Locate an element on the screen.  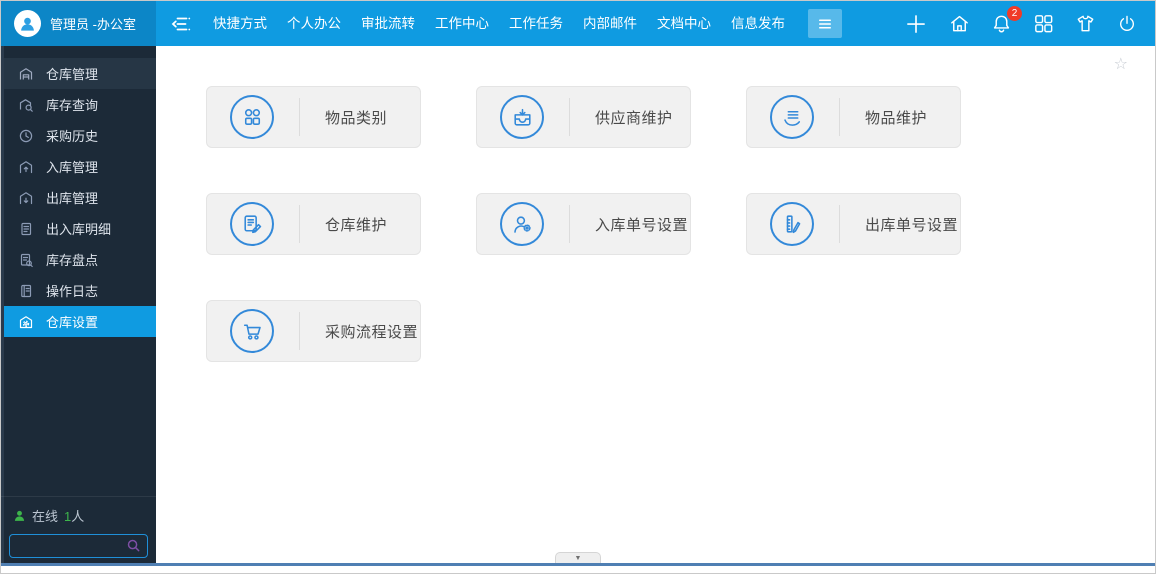
tile-label: 供应商维护 is located at coordinates (634, 118).